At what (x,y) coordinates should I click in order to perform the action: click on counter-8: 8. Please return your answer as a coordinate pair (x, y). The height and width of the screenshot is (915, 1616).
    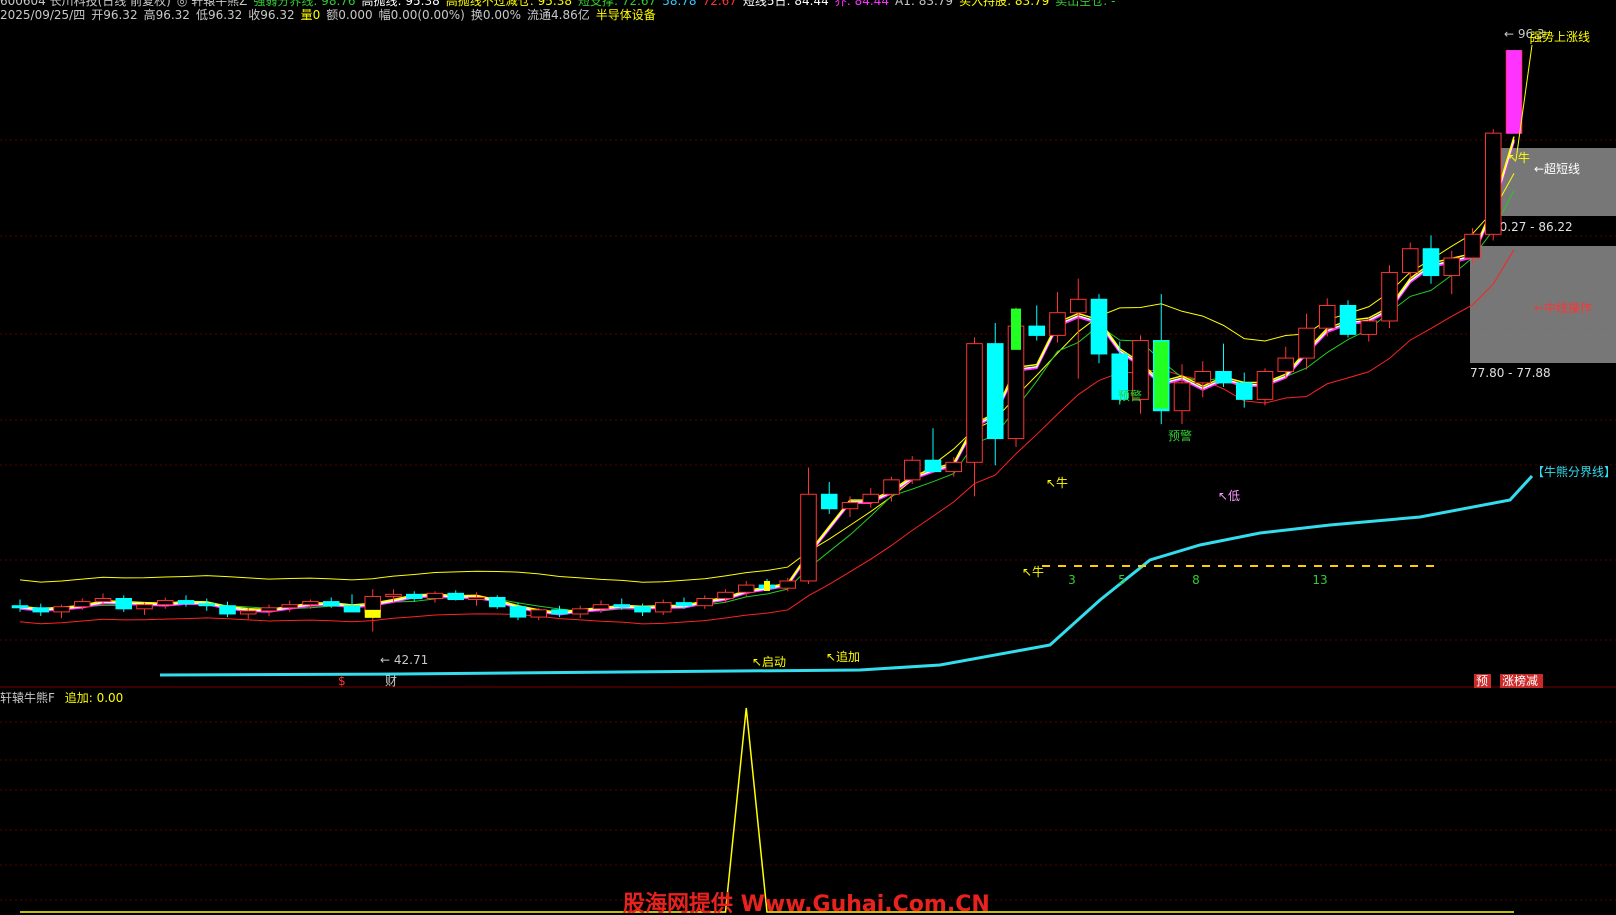
    Looking at the image, I should click on (1196, 580).